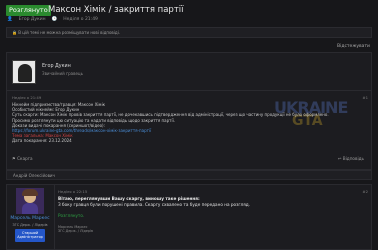  Describe the element at coordinates (71, 215) in the screenshot. I see `verdict-text: Розглянуто.` at that location.